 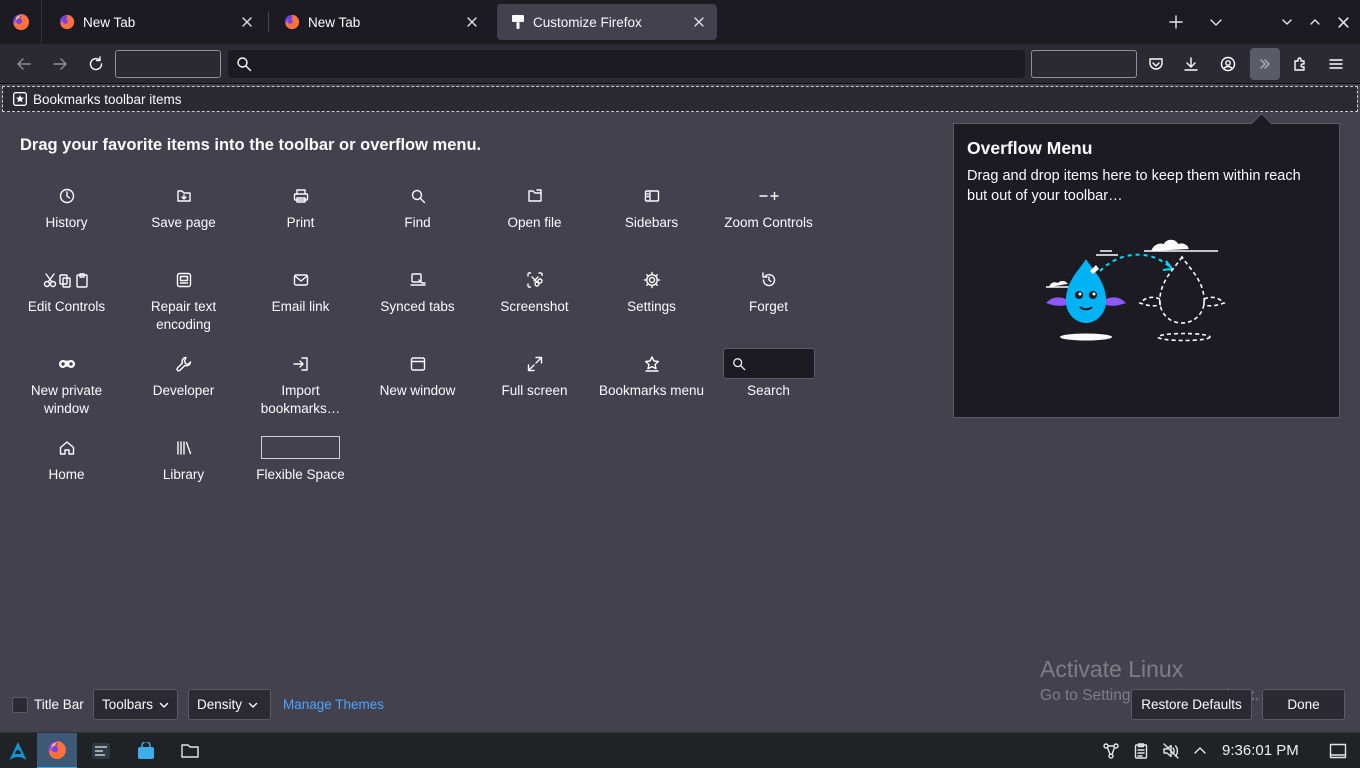 What do you see at coordinates (768, 306) in the screenshot?
I see `palette-item-forget: Forget` at bounding box center [768, 306].